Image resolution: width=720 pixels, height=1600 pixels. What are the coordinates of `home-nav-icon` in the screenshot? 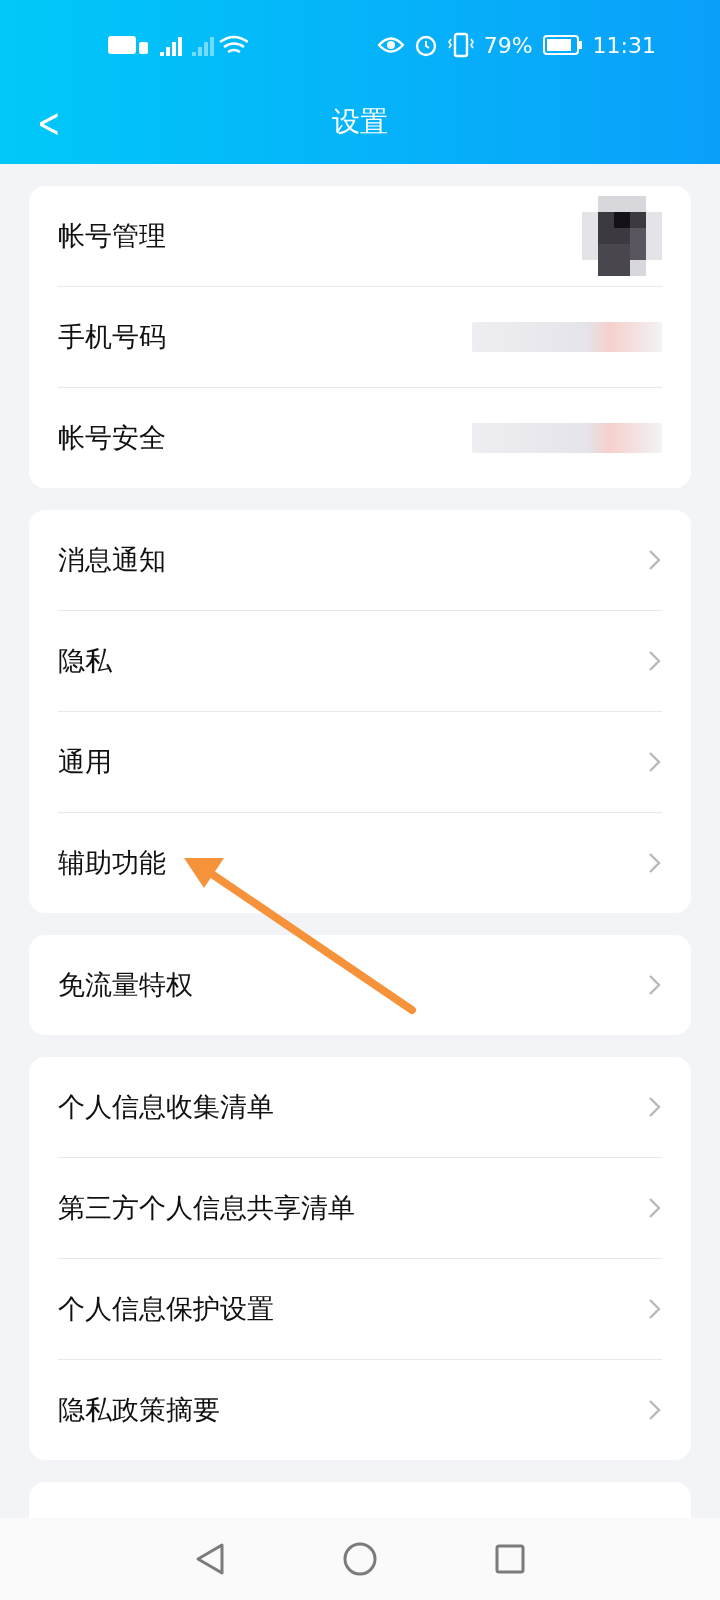 It's located at (360, 1559).